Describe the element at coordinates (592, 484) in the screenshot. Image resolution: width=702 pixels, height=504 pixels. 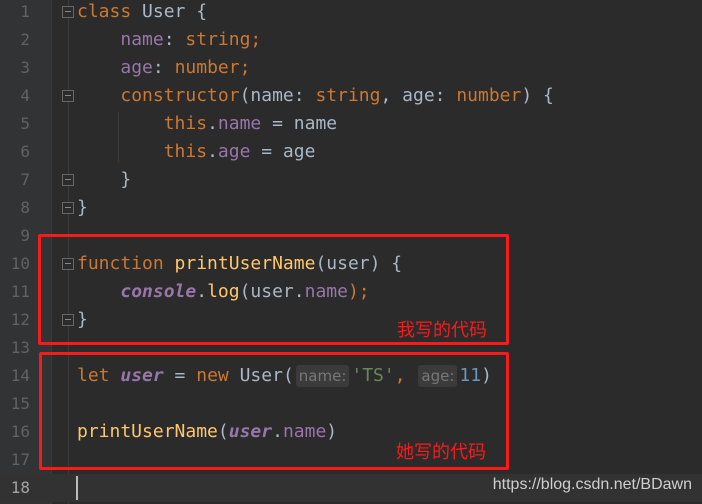
I see `watermark: https://blog.csdn.net/BDawn` at that location.